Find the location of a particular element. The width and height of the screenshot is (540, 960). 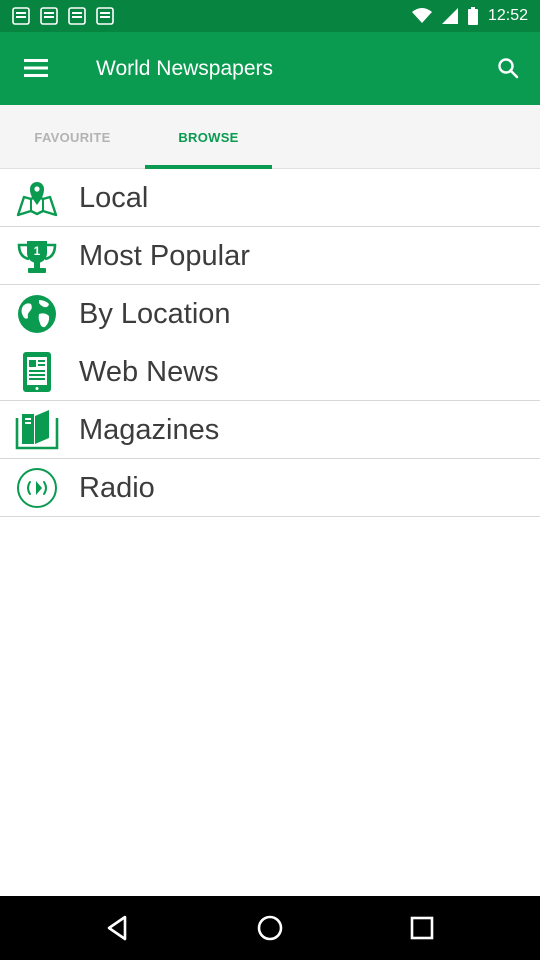

tab-favourite-label: FAVOURITE is located at coordinates (72, 137).